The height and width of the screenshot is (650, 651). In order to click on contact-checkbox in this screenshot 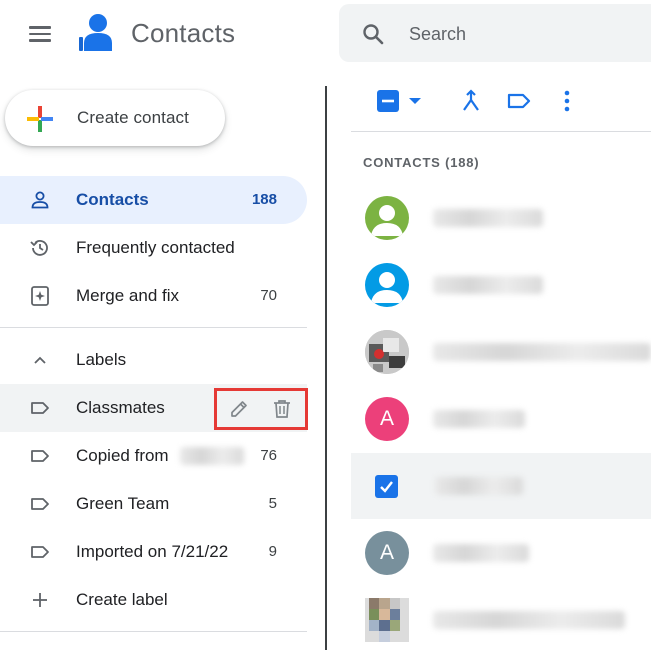, I will do `click(386, 486)`.